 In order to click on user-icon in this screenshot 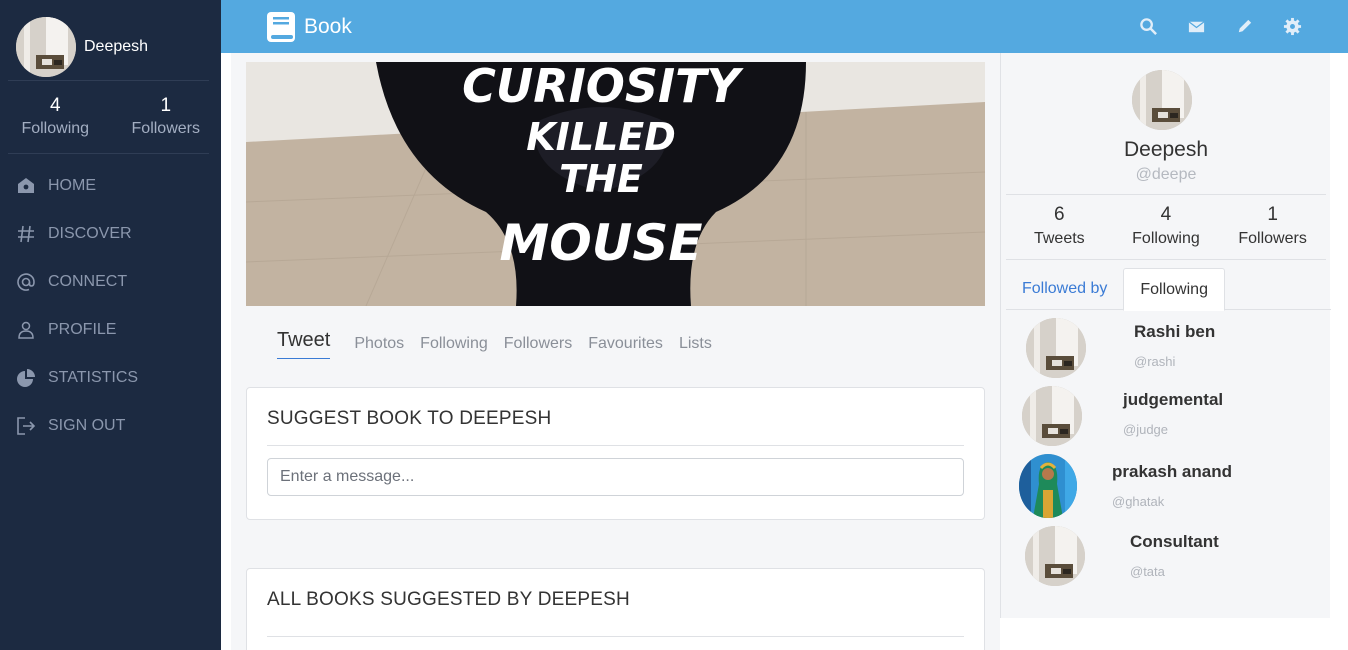, I will do `click(26, 330)`.